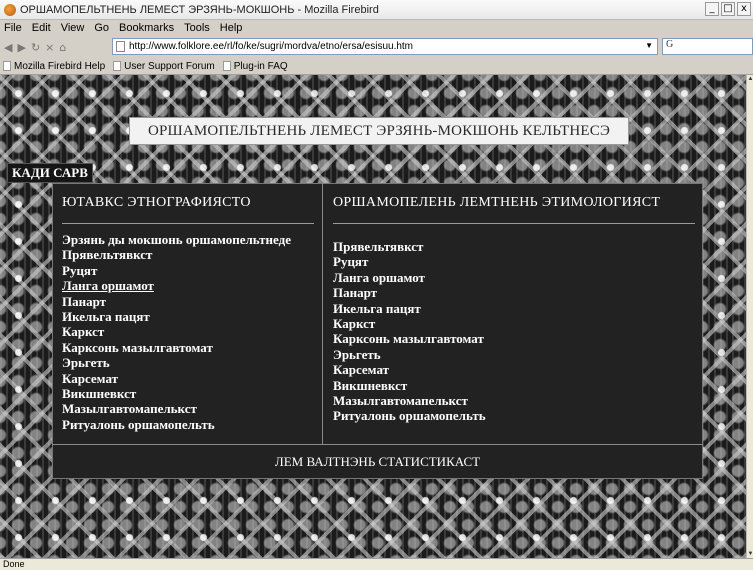 This screenshot has width=753, height=570. What do you see at coordinates (188, 285) in the screenshot?
I see `left-link-item: Ланга оршамот` at bounding box center [188, 285].